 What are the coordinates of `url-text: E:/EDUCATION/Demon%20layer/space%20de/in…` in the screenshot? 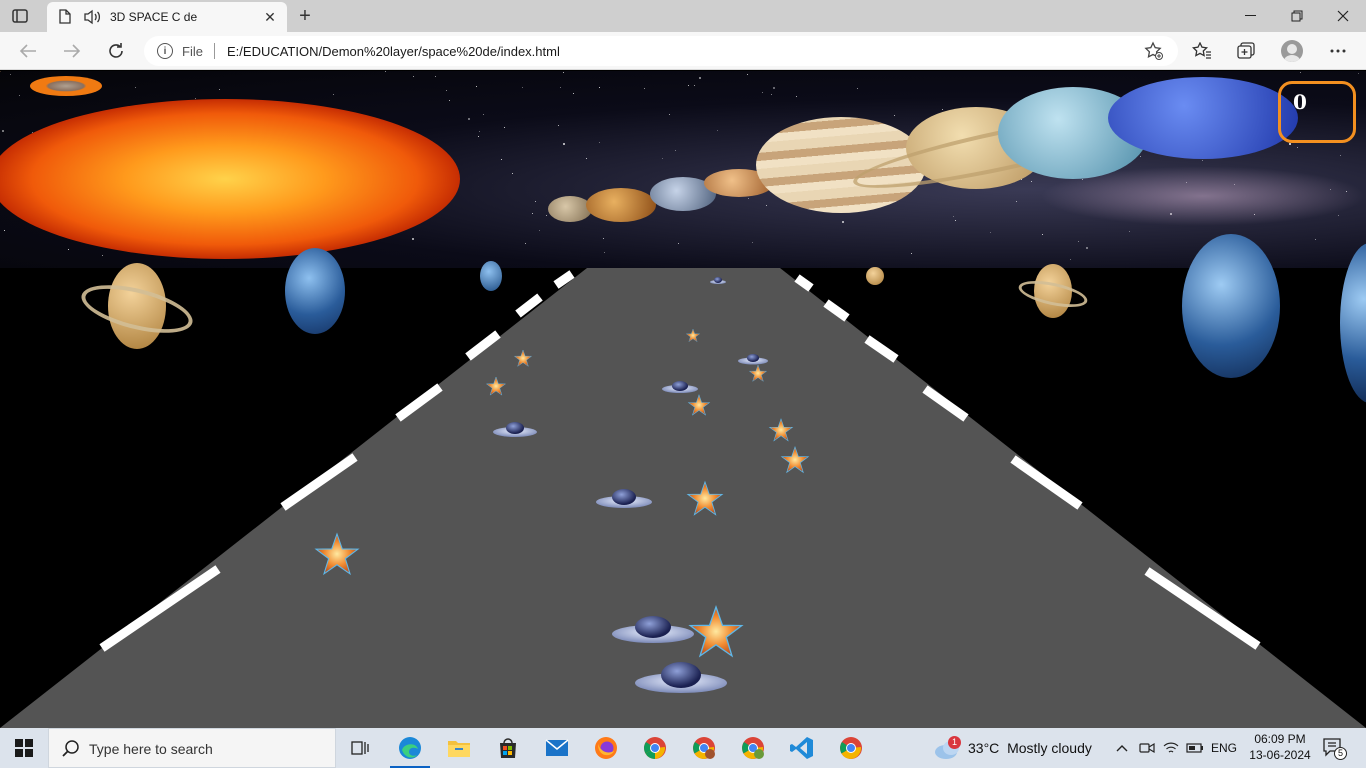 It's located at (393, 51).